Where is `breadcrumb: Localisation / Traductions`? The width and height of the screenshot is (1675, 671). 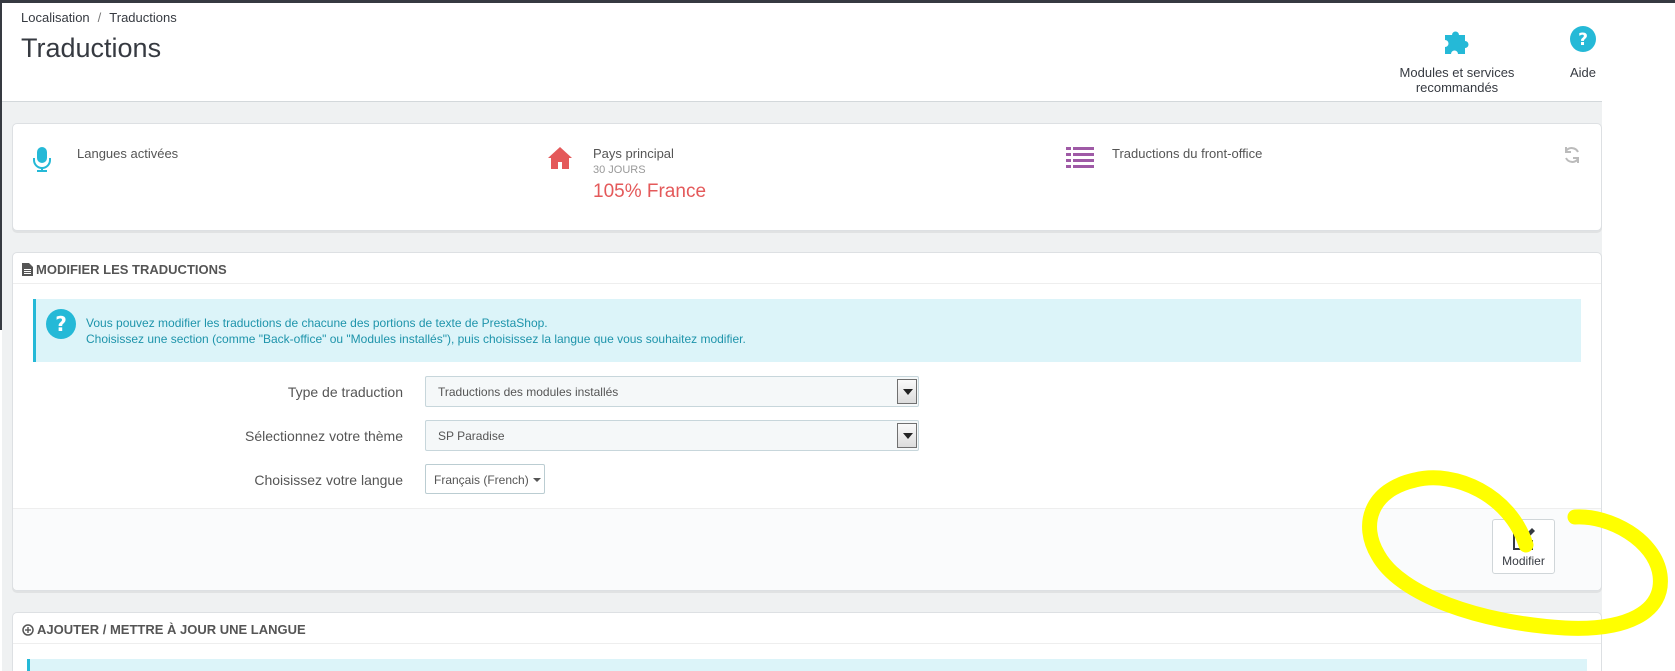 breadcrumb: Localisation / Traductions is located at coordinates (99, 17).